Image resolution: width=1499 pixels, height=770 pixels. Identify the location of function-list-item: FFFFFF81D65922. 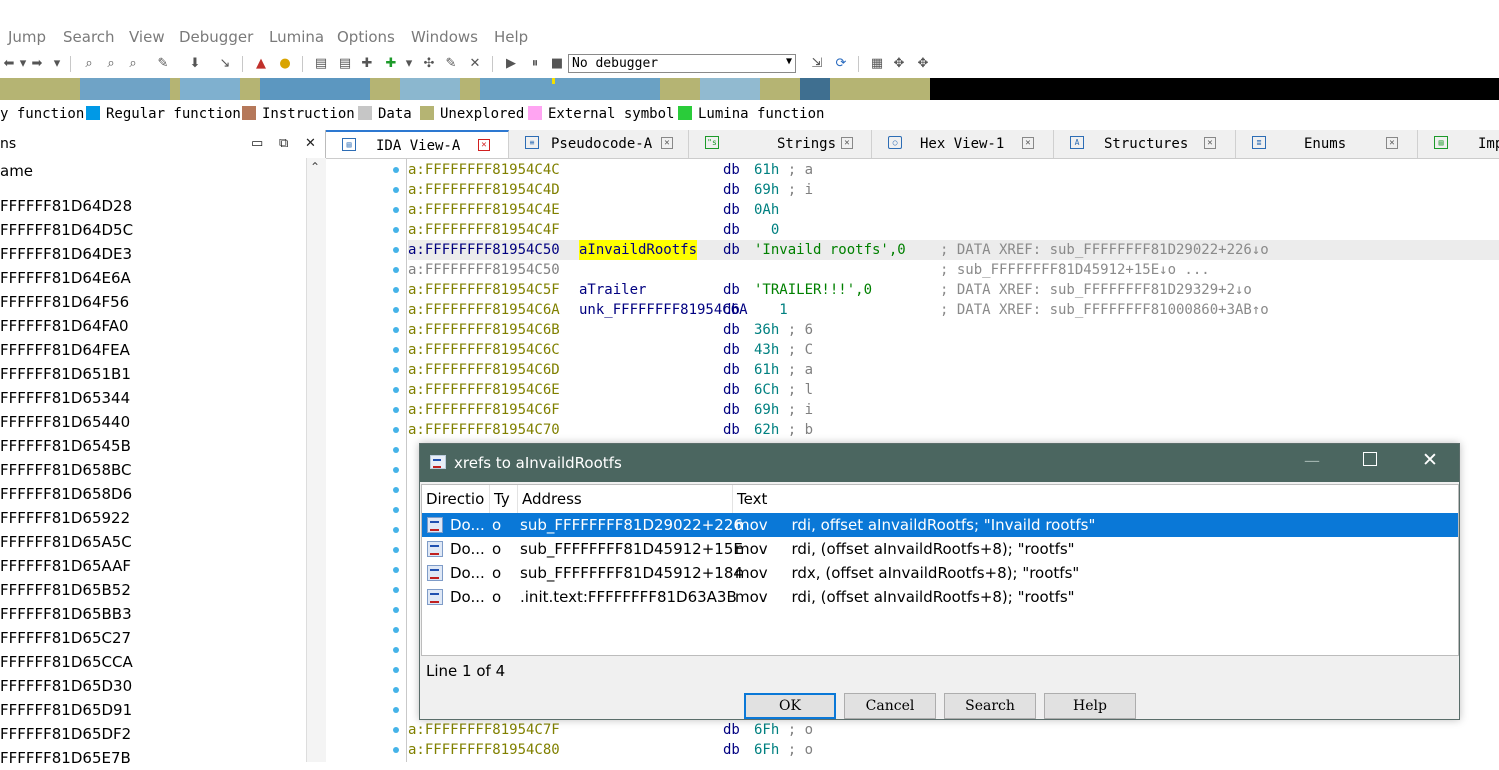
(153, 518).